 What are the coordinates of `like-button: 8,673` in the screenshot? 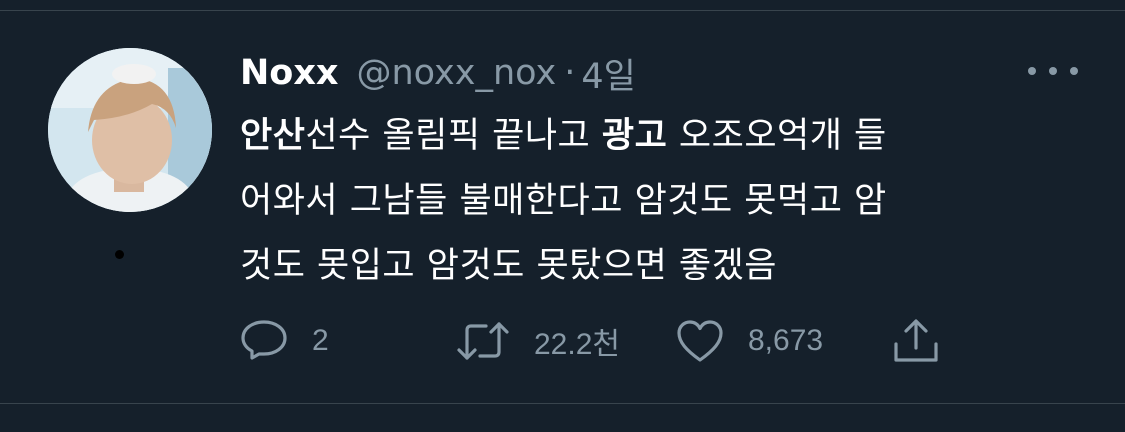 It's located at (749, 341).